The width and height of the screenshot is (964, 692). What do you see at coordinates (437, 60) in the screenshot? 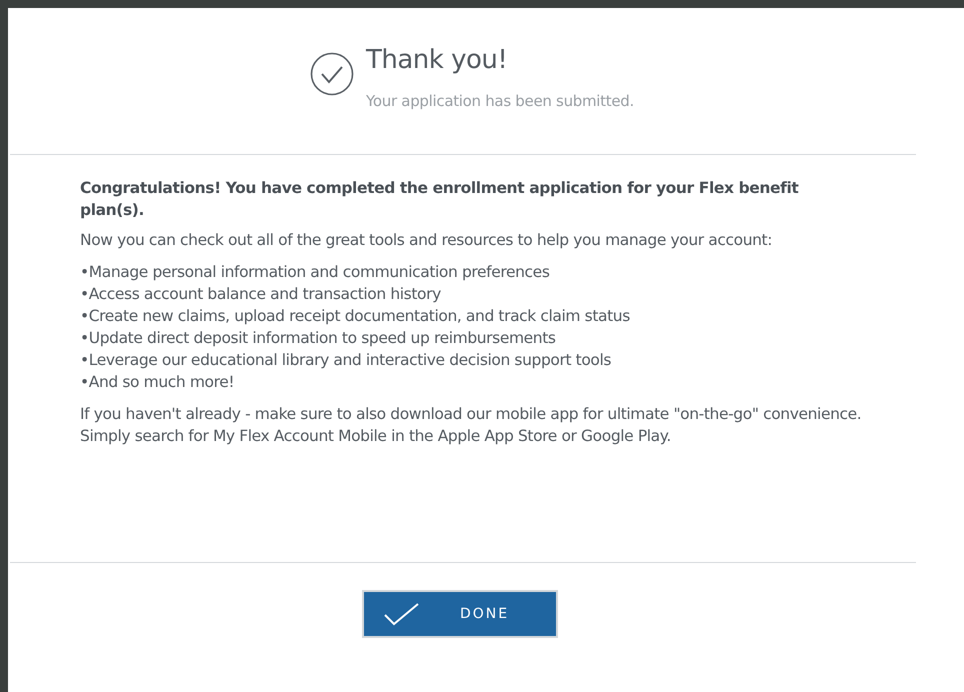
I see `title: Thank you!` at bounding box center [437, 60].